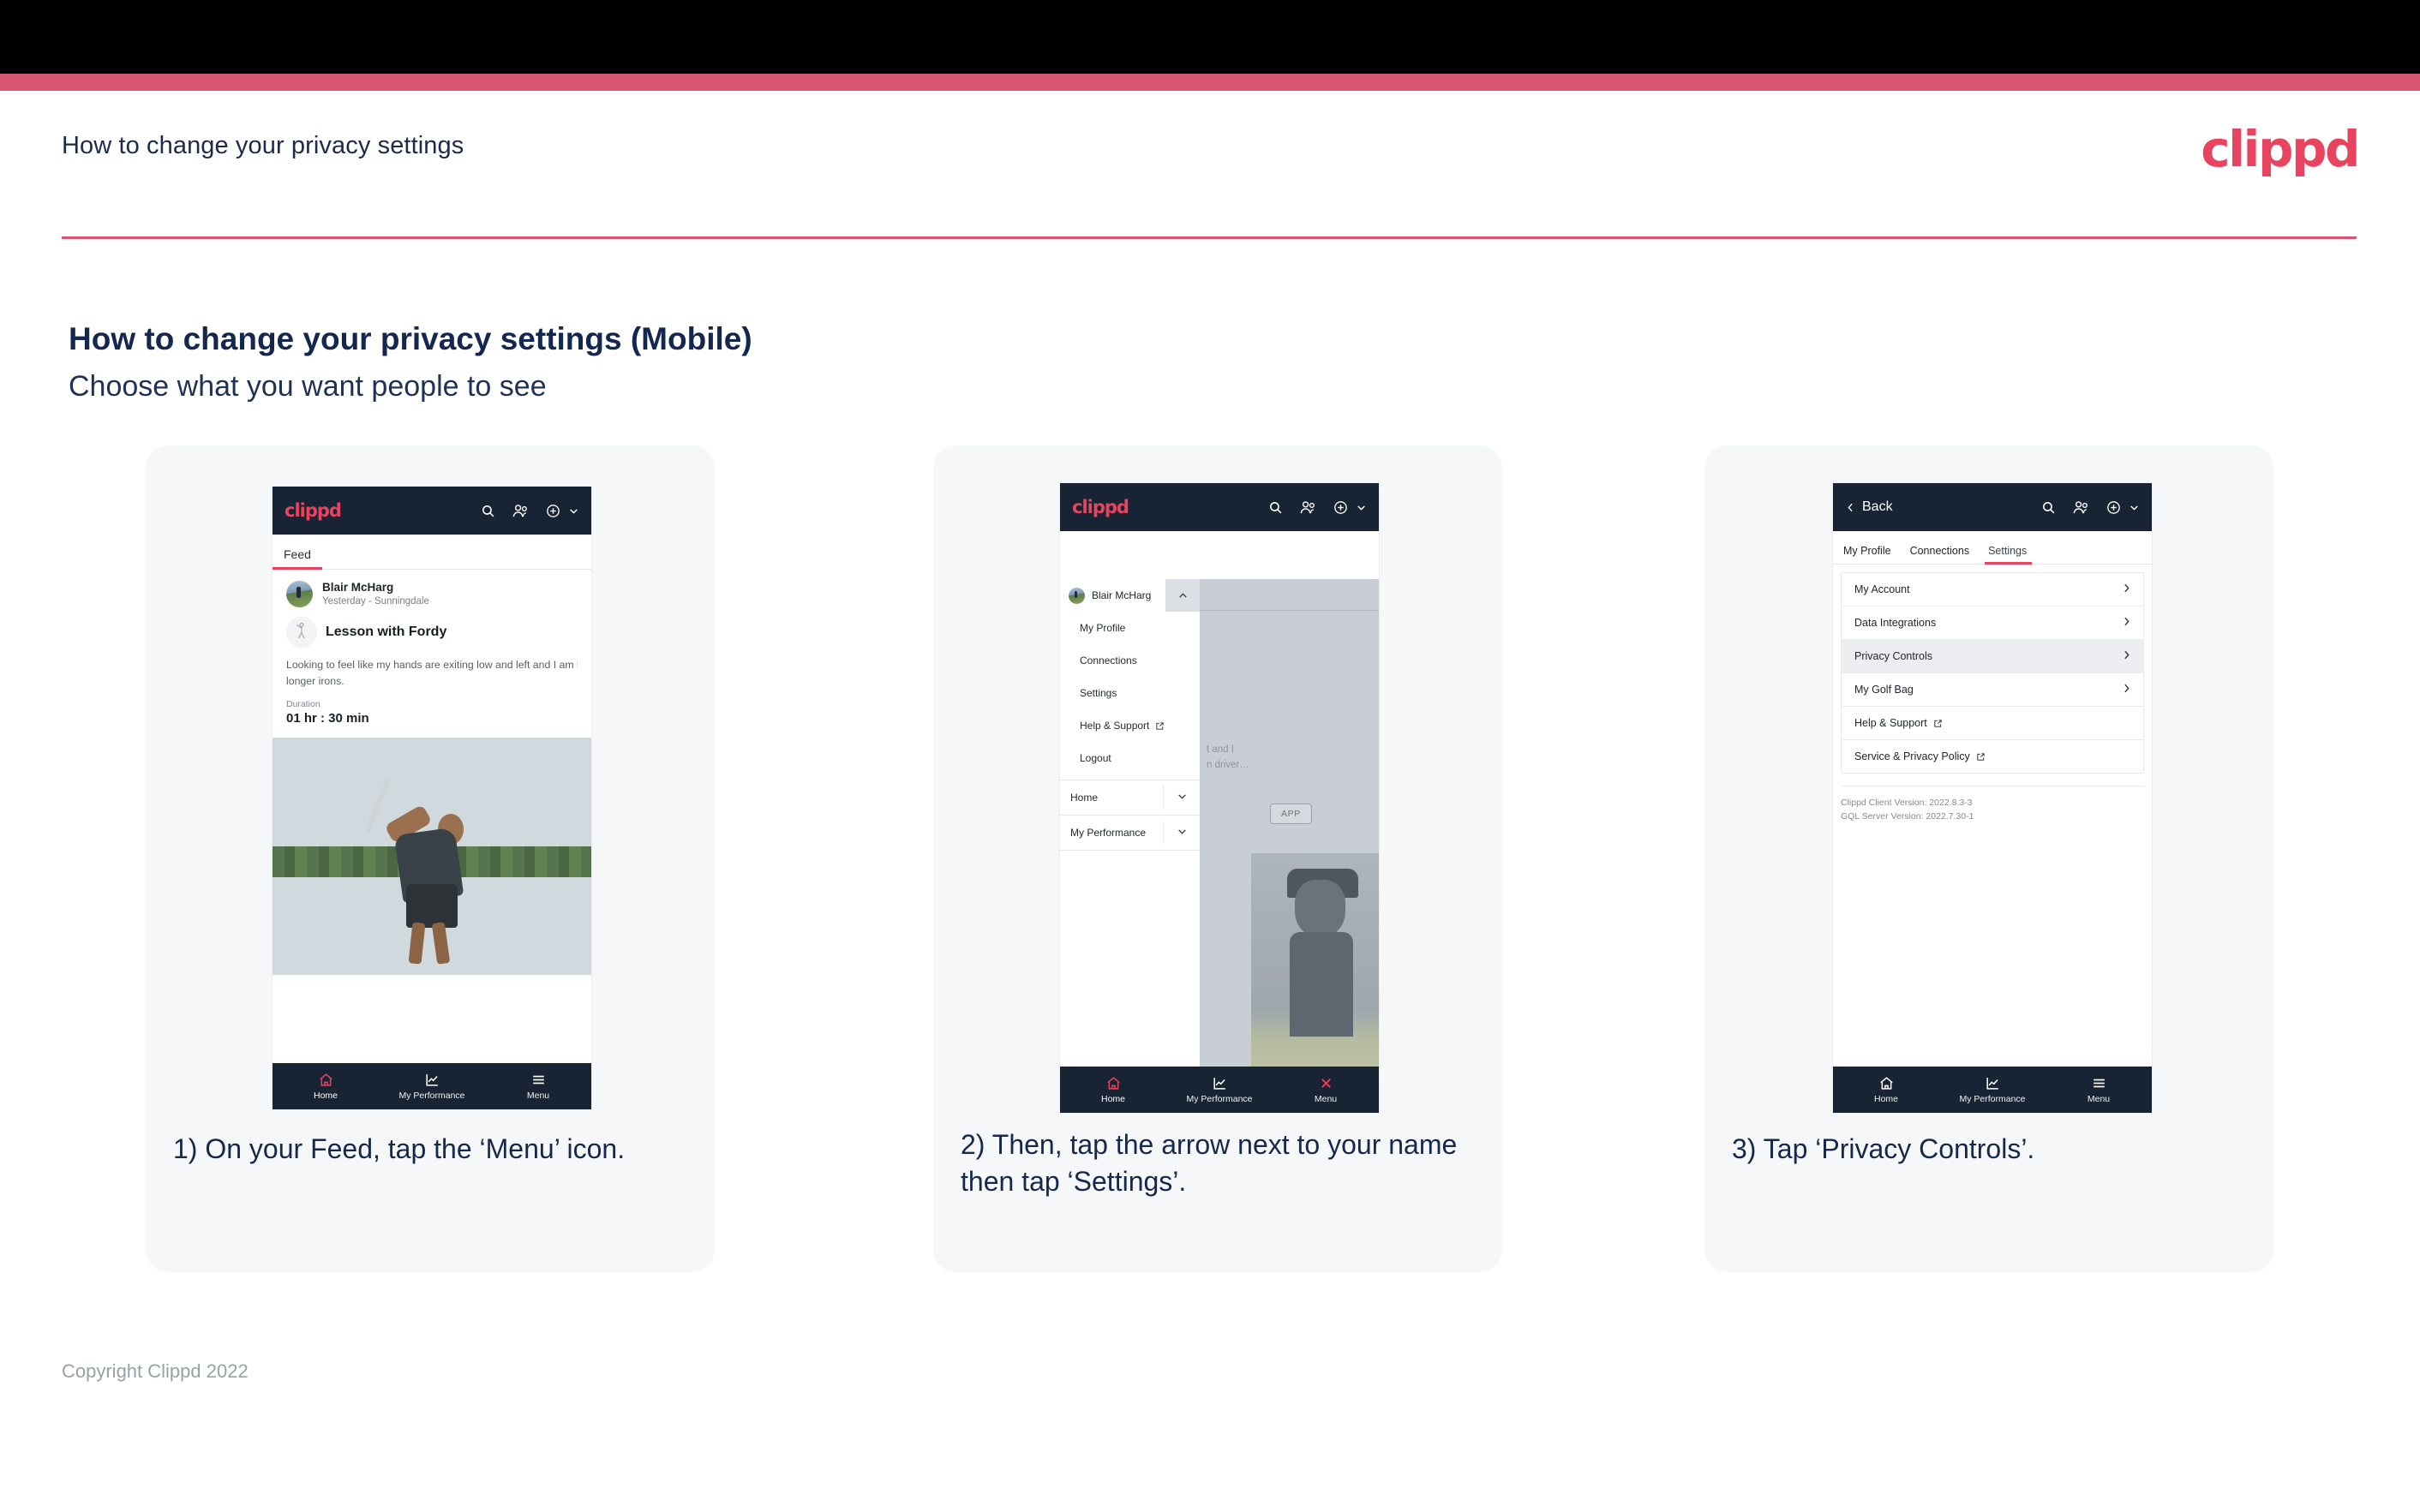  I want to click on tab-feed: Feed, so click(297, 558).